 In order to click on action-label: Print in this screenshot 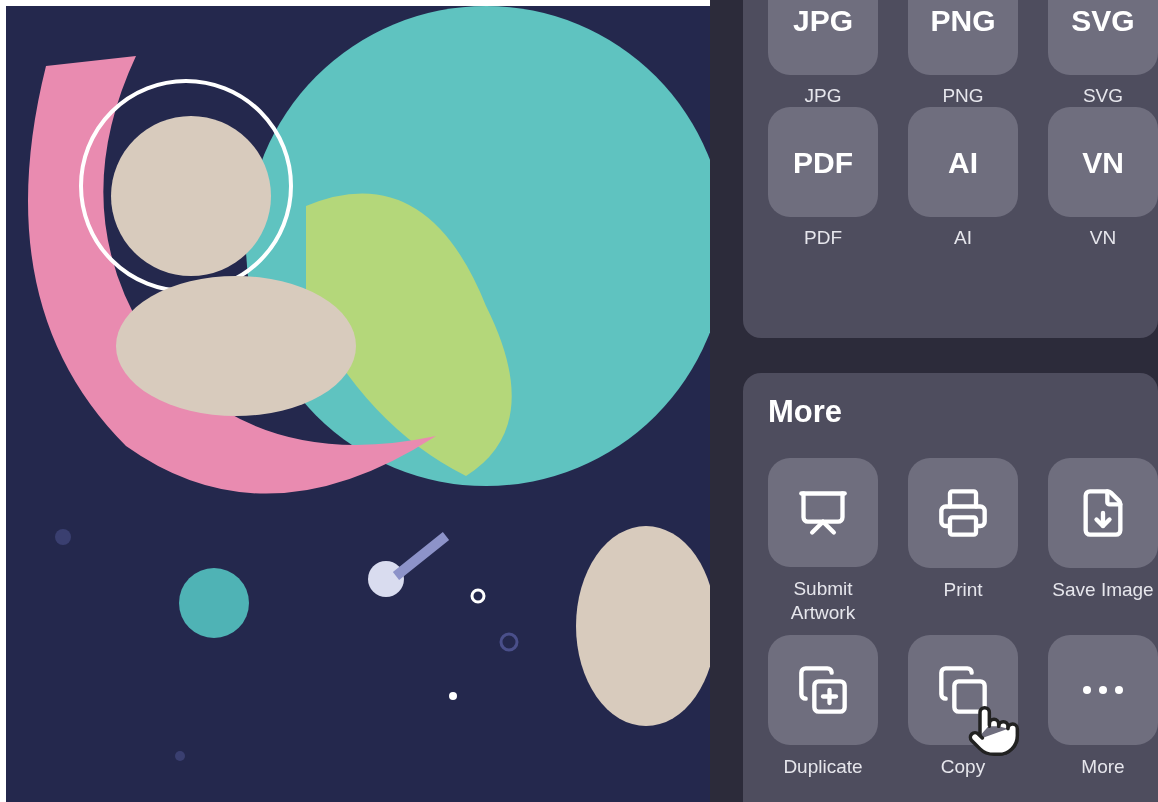, I will do `click(963, 590)`.